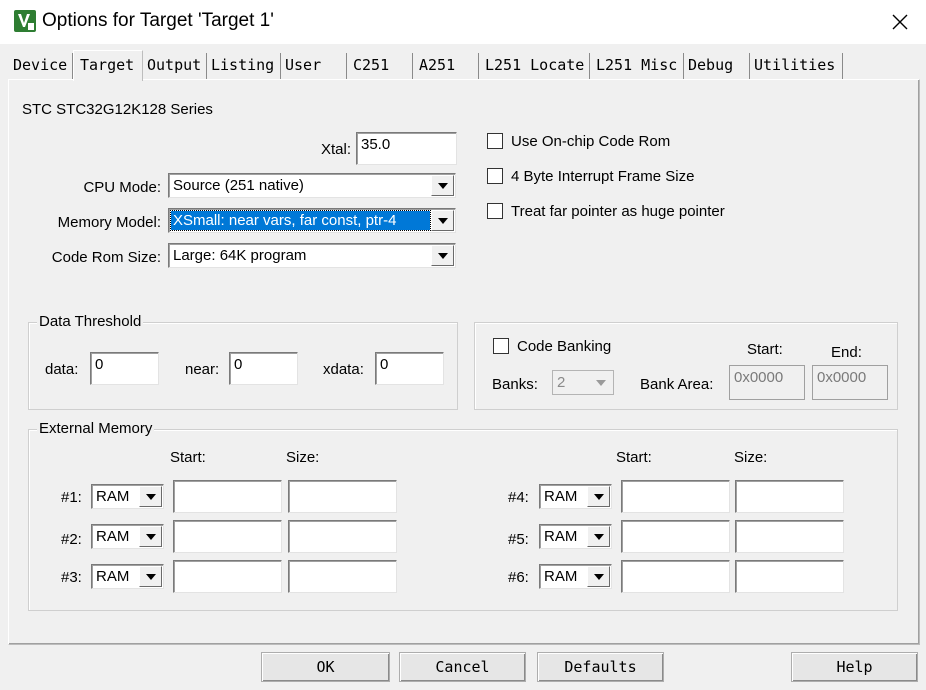  What do you see at coordinates (312, 185) in the screenshot?
I see `cpu-mode-select: Source (251 native)` at bounding box center [312, 185].